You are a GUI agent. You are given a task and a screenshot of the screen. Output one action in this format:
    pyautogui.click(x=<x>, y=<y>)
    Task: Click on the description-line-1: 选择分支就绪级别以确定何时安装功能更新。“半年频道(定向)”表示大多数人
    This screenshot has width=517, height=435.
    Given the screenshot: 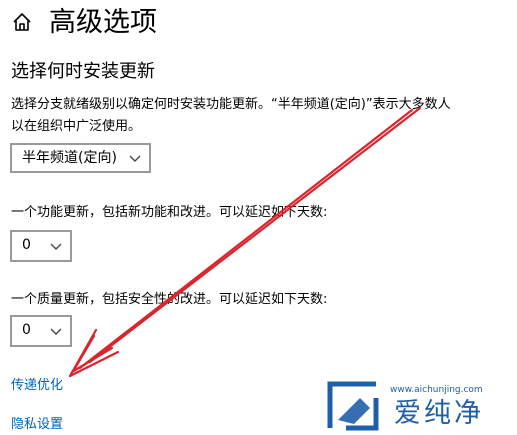 What is the action you would take?
    pyautogui.click(x=231, y=104)
    